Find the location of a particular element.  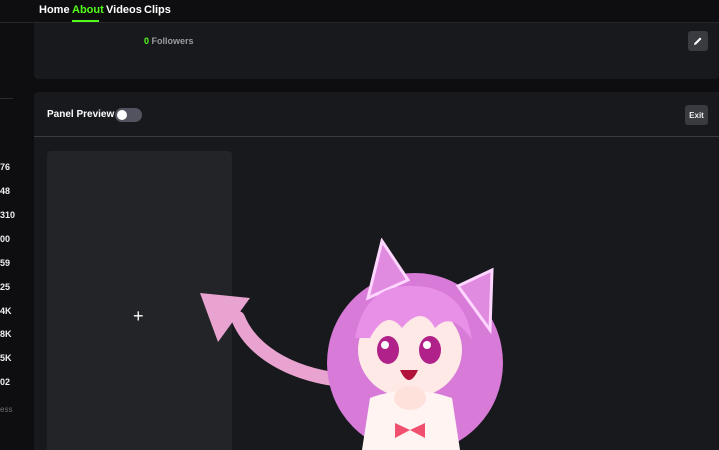

pencil-icon is located at coordinates (698, 41).